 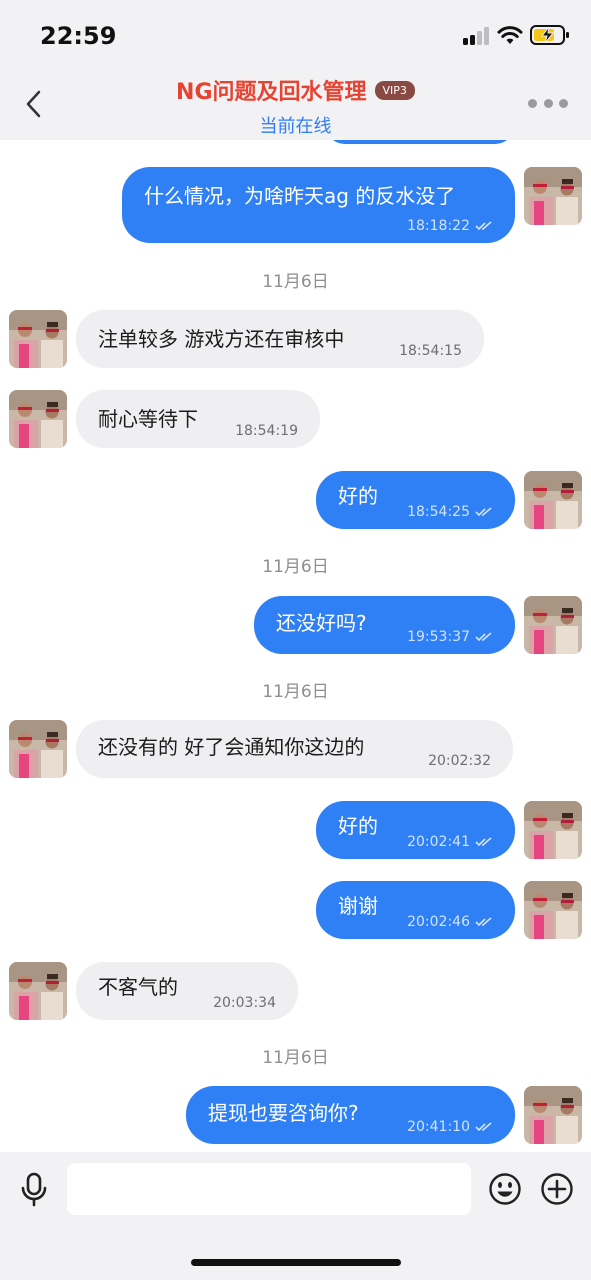 What do you see at coordinates (394, 90) in the screenshot?
I see `vip-badge: VIP3` at bounding box center [394, 90].